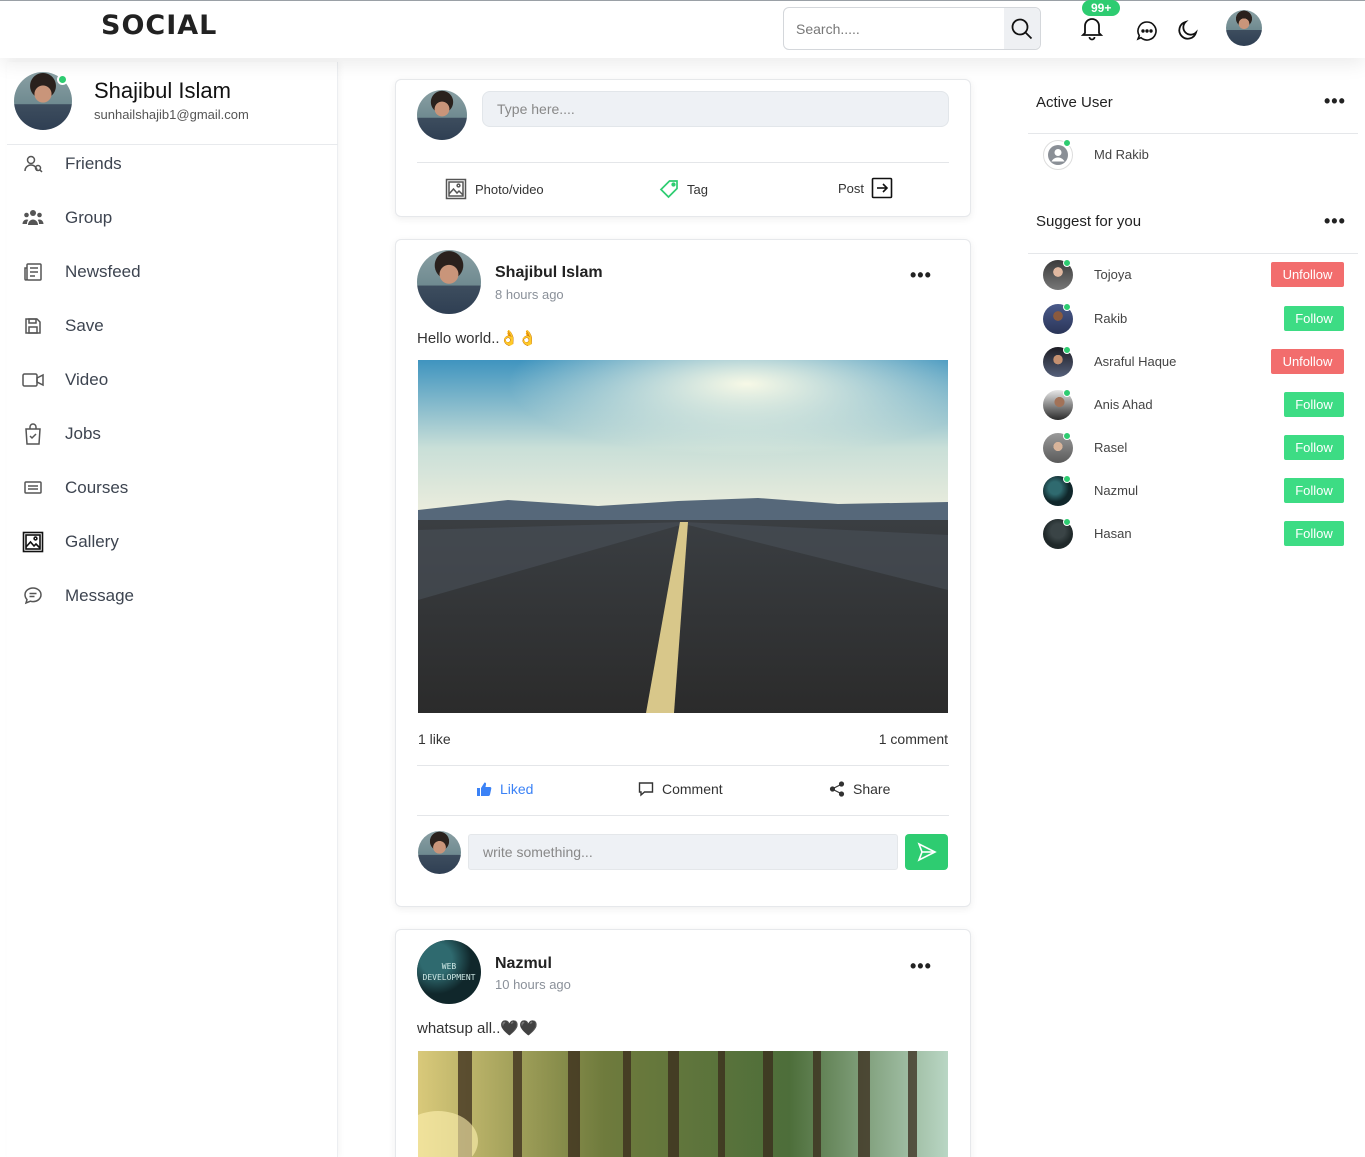  Describe the element at coordinates (33, 596) in the screenshot. I see `message-icon` at that location.